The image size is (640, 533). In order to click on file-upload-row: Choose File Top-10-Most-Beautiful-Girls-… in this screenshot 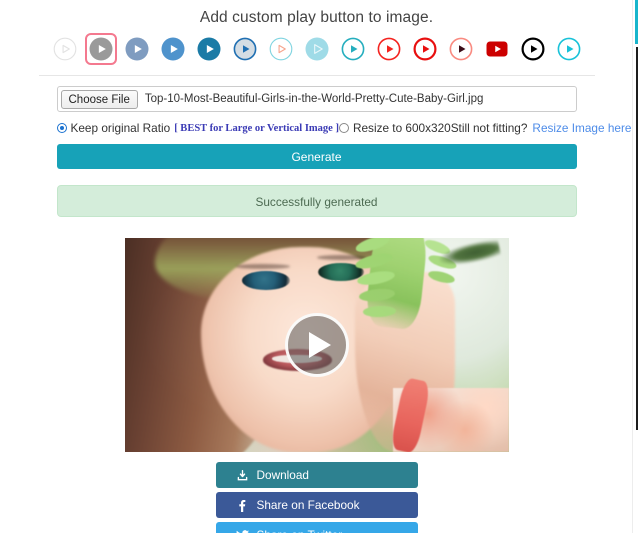, I will do `click(316, 99)`.